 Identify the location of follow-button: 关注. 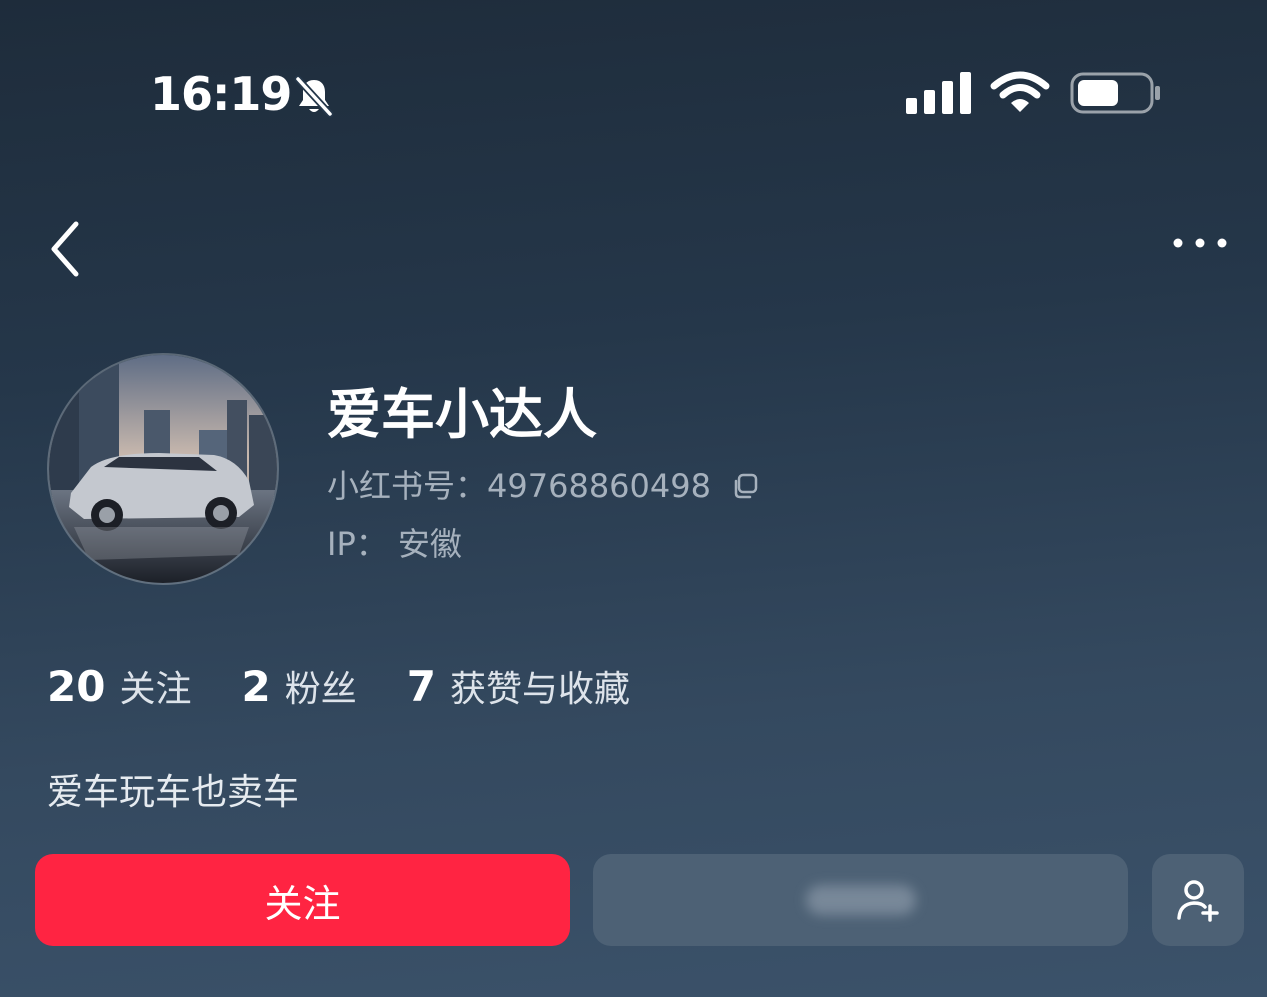
(302, 900).